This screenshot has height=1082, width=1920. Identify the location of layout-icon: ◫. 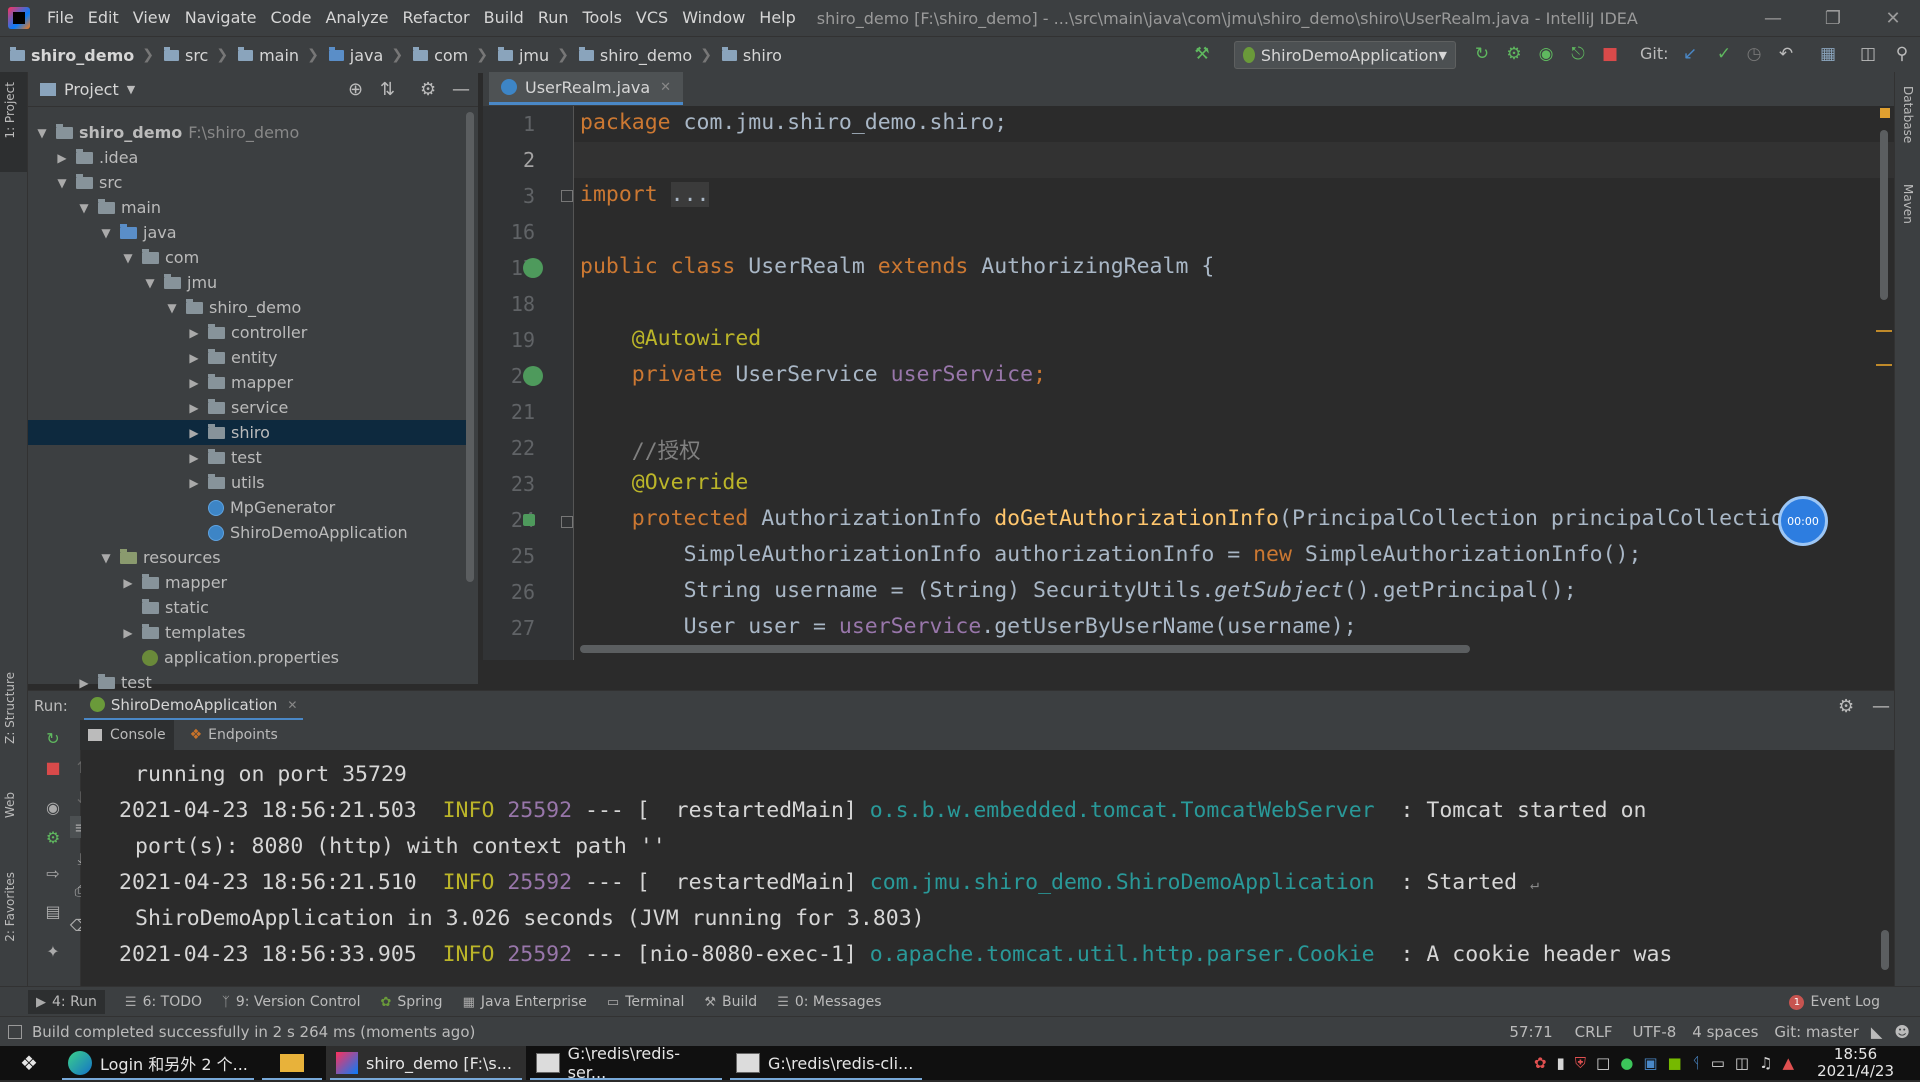
(1868, 54).